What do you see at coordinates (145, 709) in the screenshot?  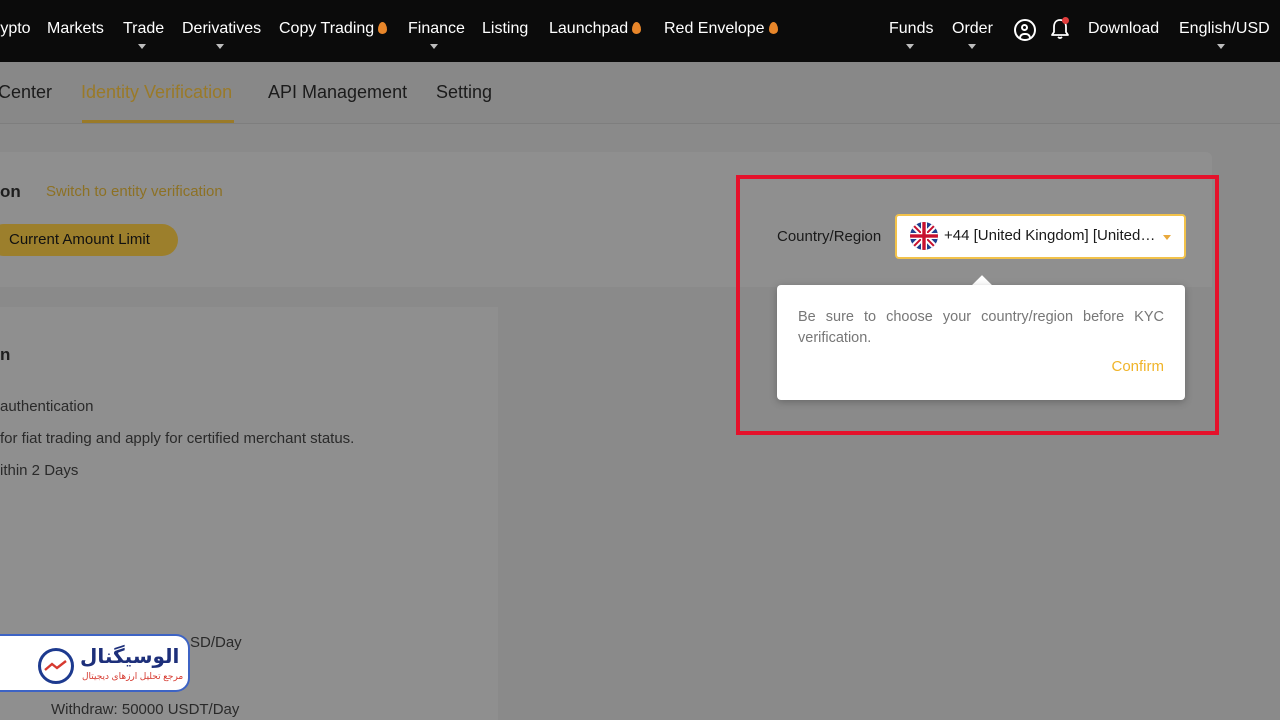 I see `withdraw-limit: Withdraw: 50000 USDT/Day` at bounding box center [145, 709].